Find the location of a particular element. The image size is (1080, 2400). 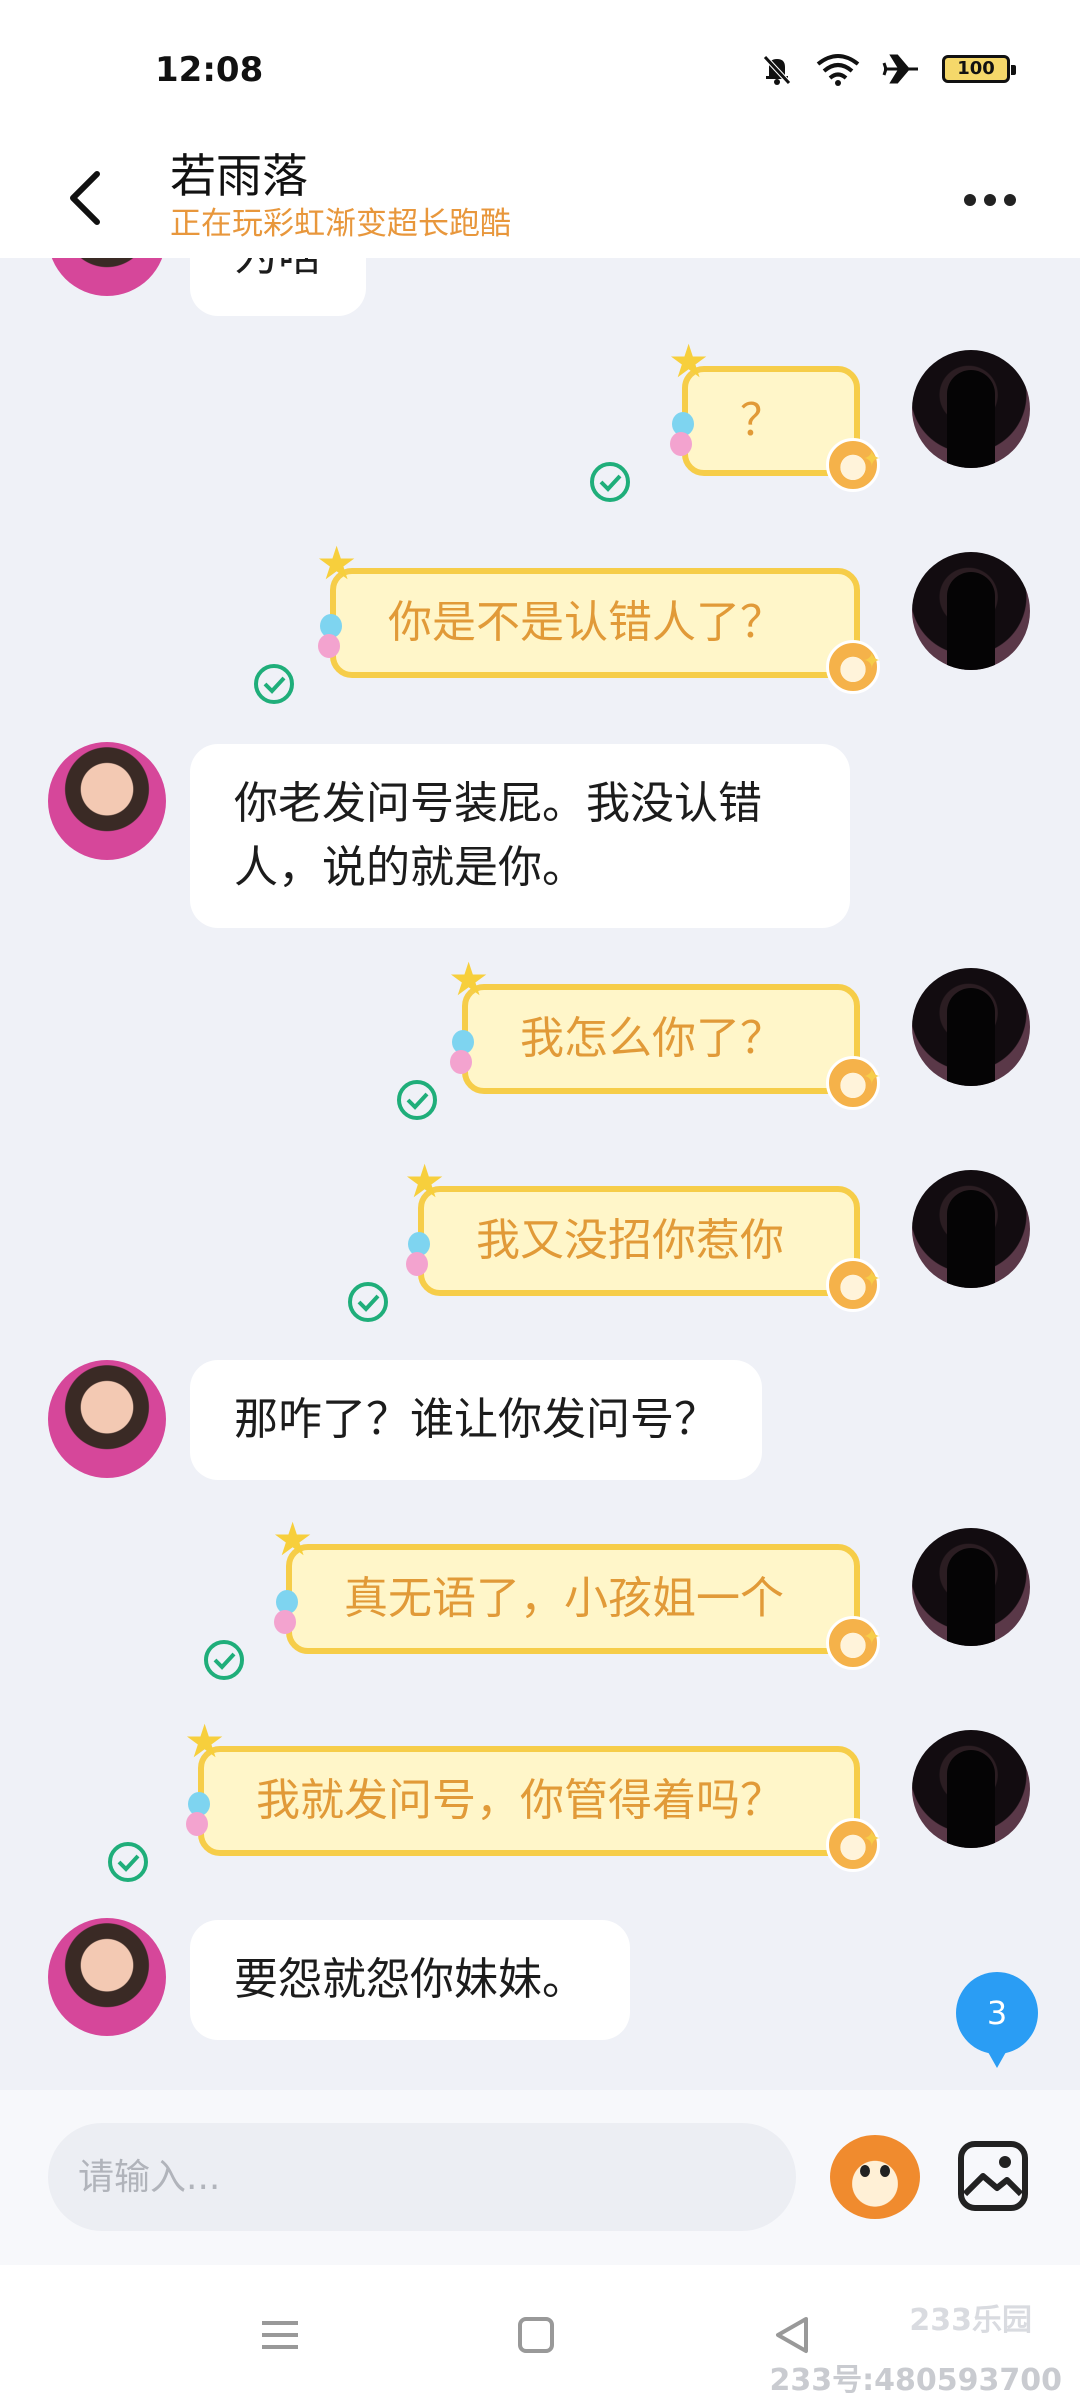

battery-icon: 100 is located at coordinates (979, 69).